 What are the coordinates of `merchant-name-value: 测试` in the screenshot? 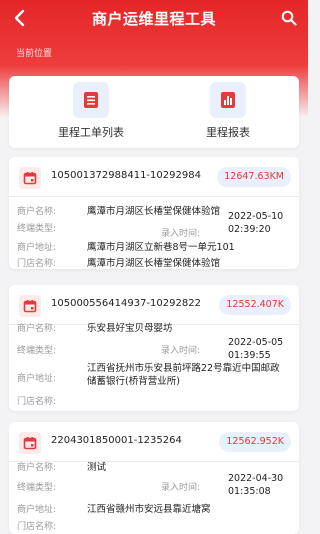 It's located at (97, 467).